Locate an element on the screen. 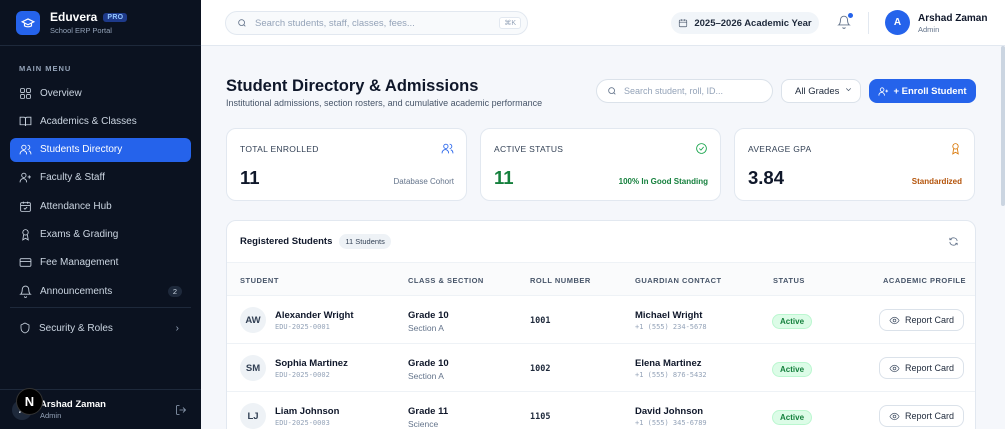  notification-dot is located at coordinates (850, 15).